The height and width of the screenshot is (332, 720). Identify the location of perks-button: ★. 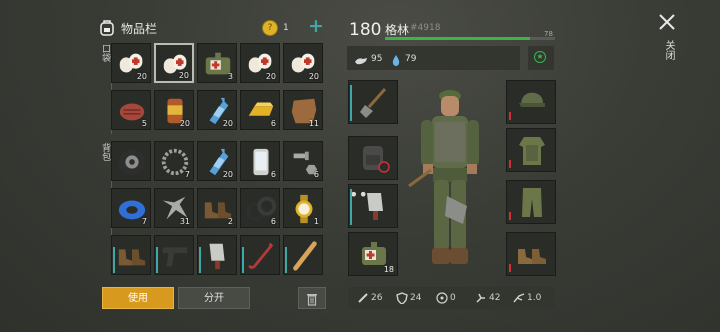
(541, 58).